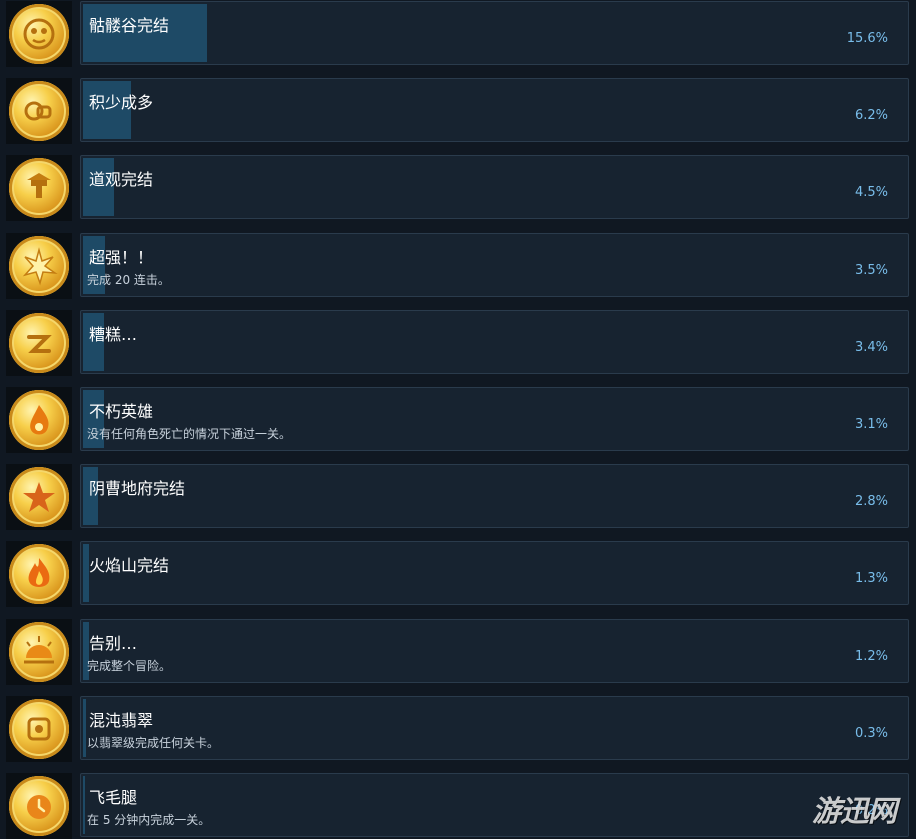  I want to click on swirl-icon, so click(39, 343).